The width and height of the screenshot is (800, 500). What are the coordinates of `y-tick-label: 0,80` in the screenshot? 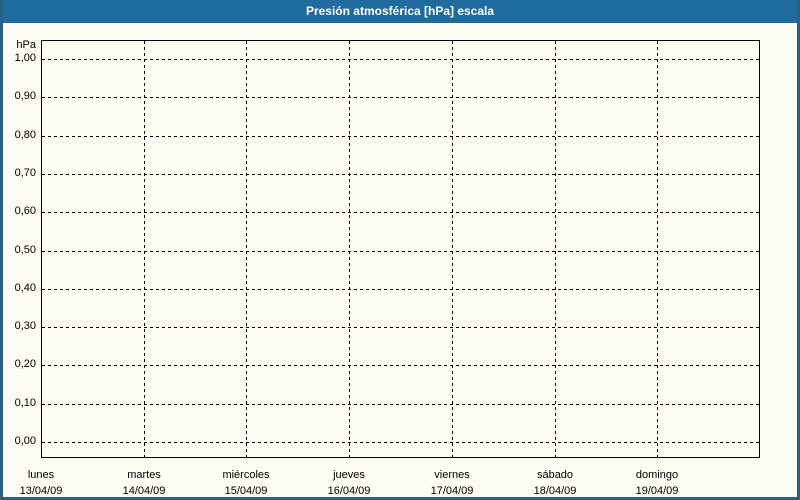 It's located at (25, 135).